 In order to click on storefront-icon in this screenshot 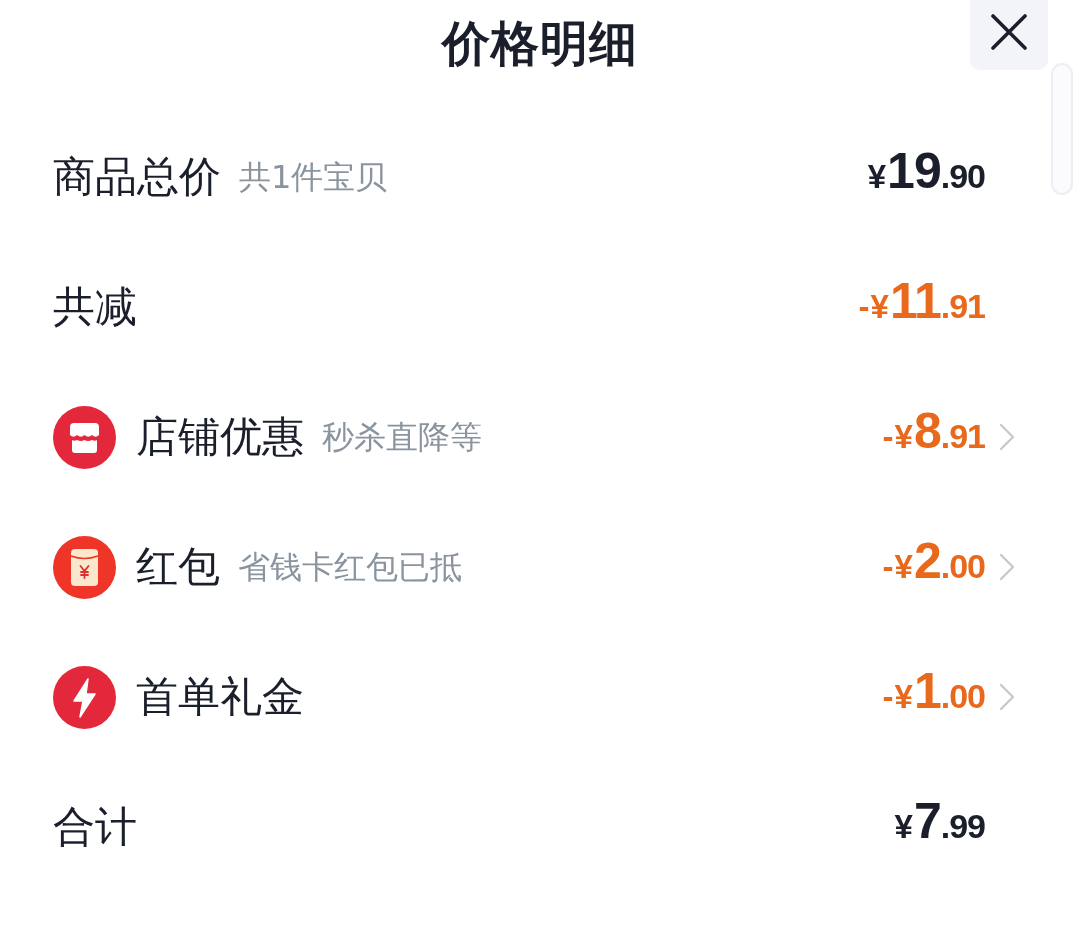, I will do `click(84, 437)`.